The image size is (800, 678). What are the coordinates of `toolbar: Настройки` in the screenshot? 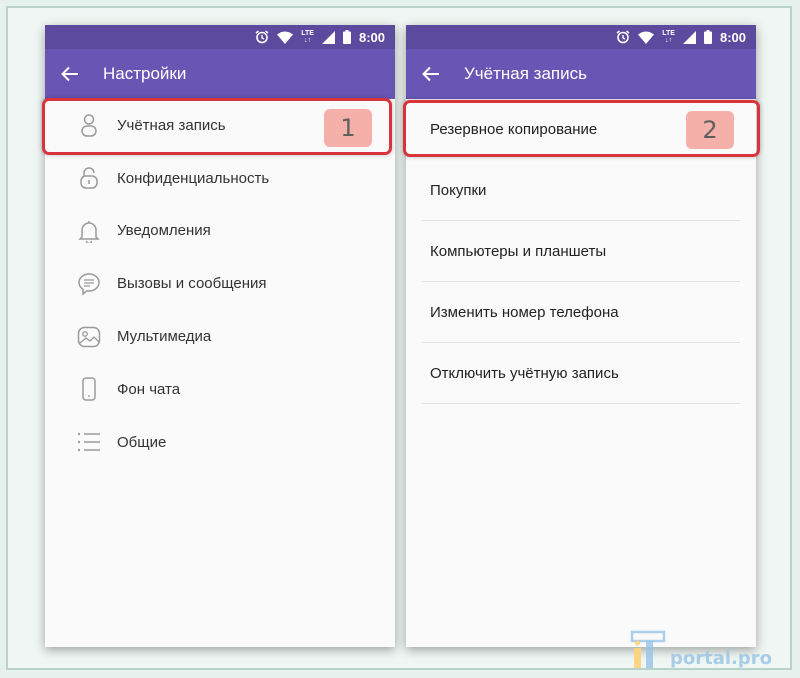 It's located at (220, 74).